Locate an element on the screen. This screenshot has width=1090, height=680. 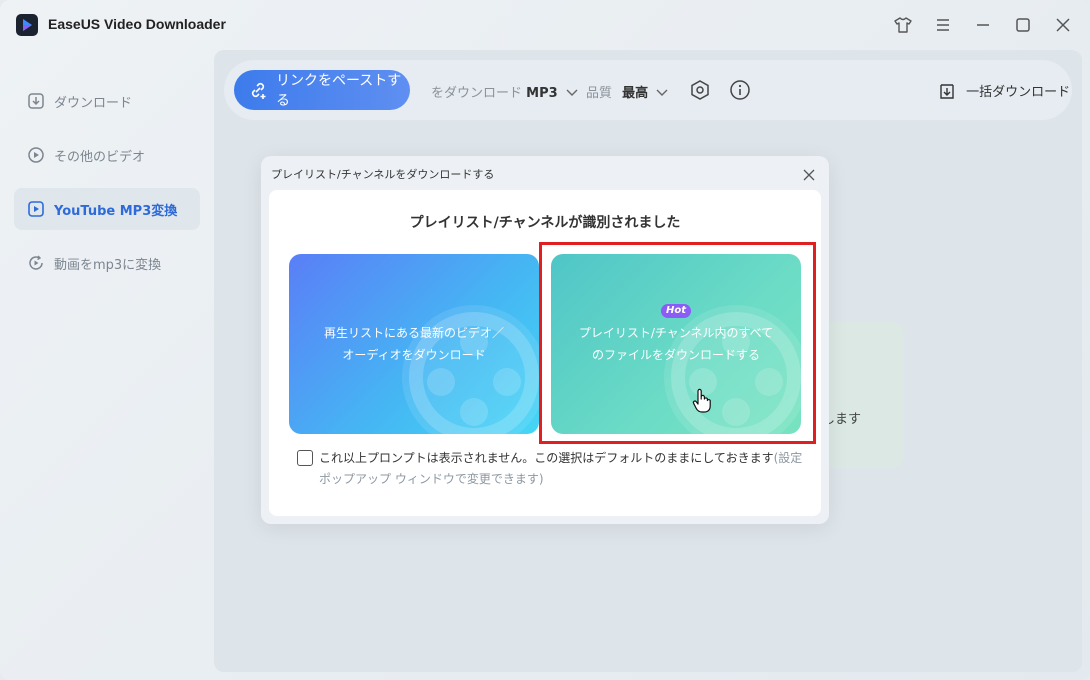
batch-download-label: 一括ダウンロード is located at coordinates (1018, 92).